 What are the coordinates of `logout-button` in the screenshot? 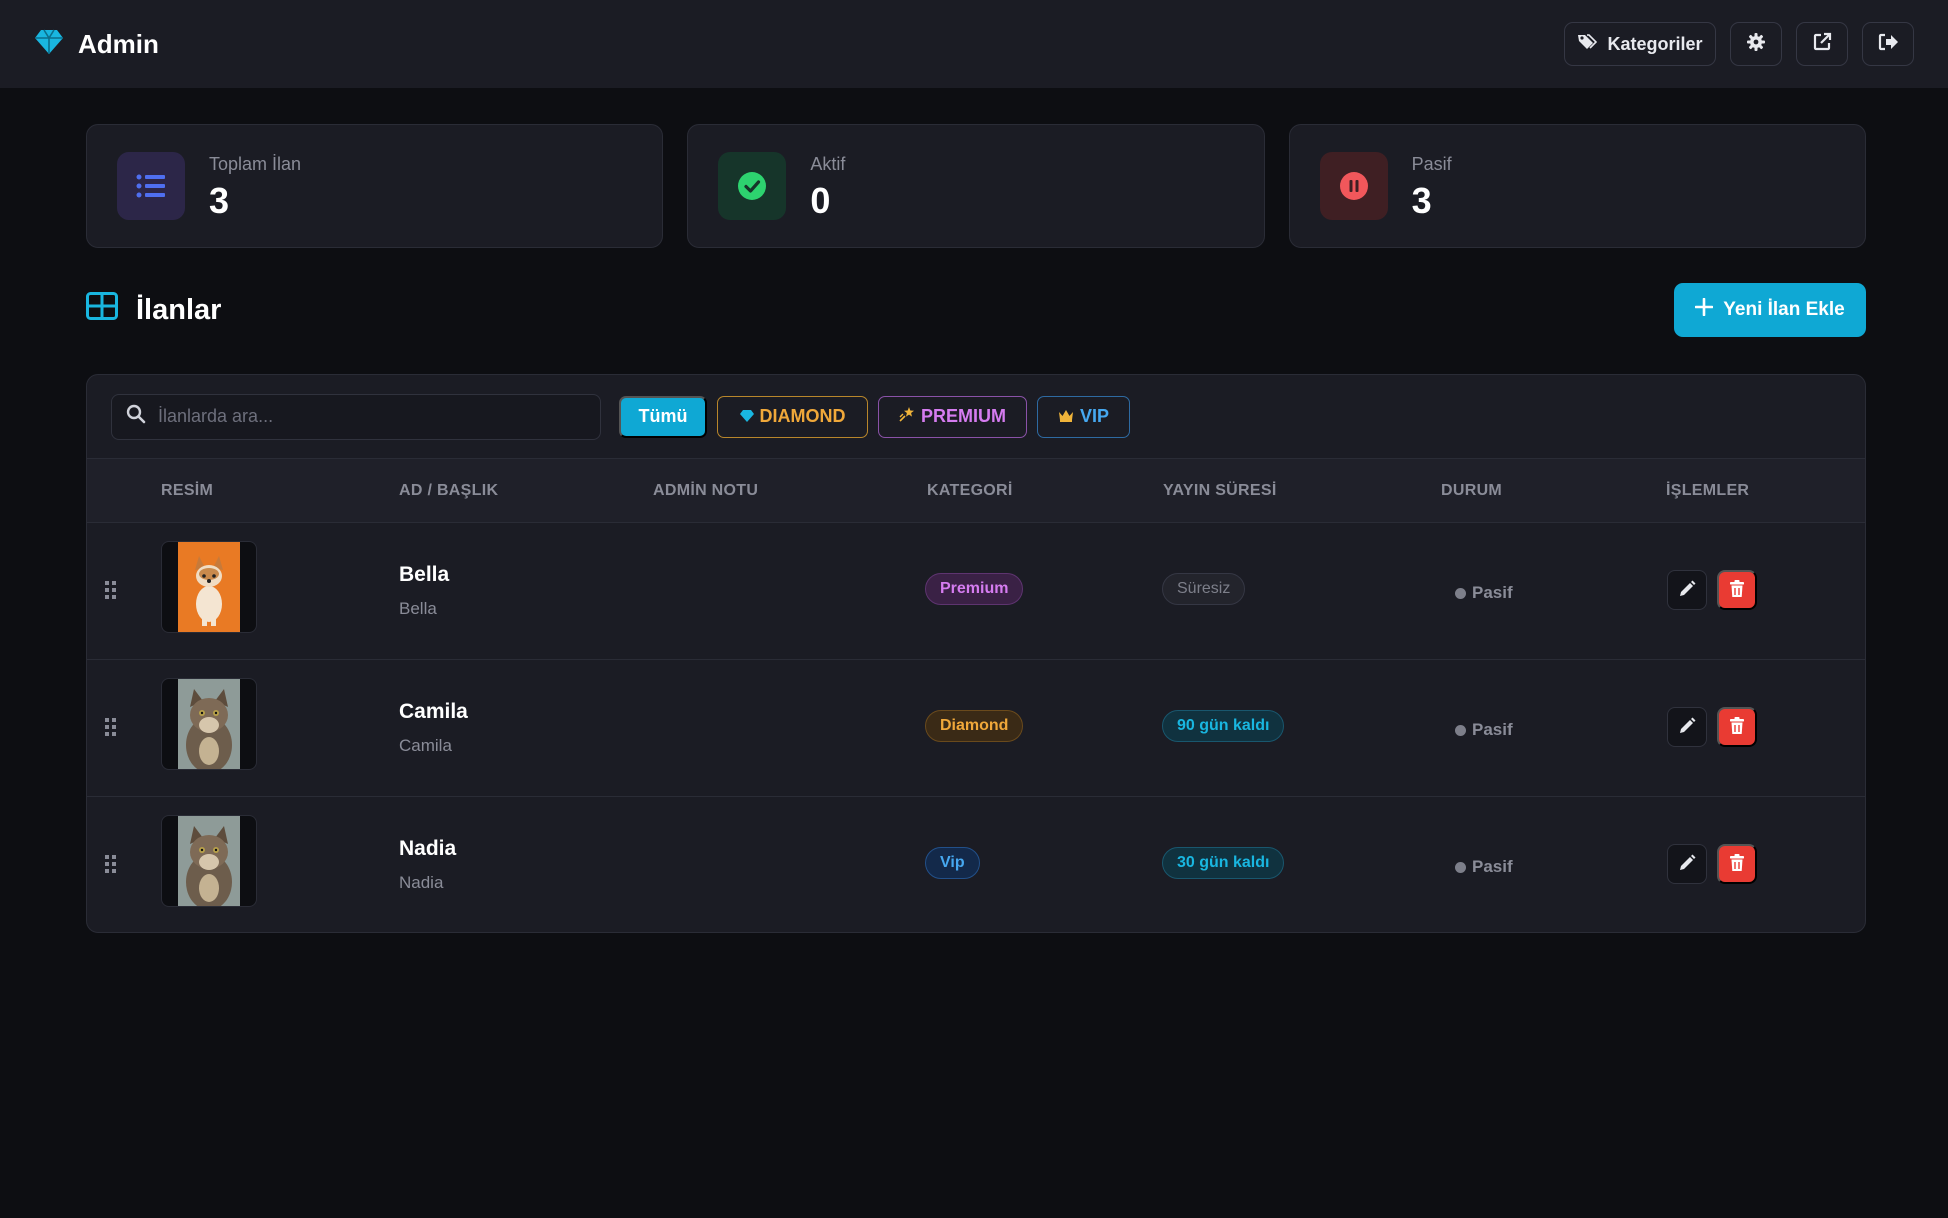 It's located at (1888, 44).